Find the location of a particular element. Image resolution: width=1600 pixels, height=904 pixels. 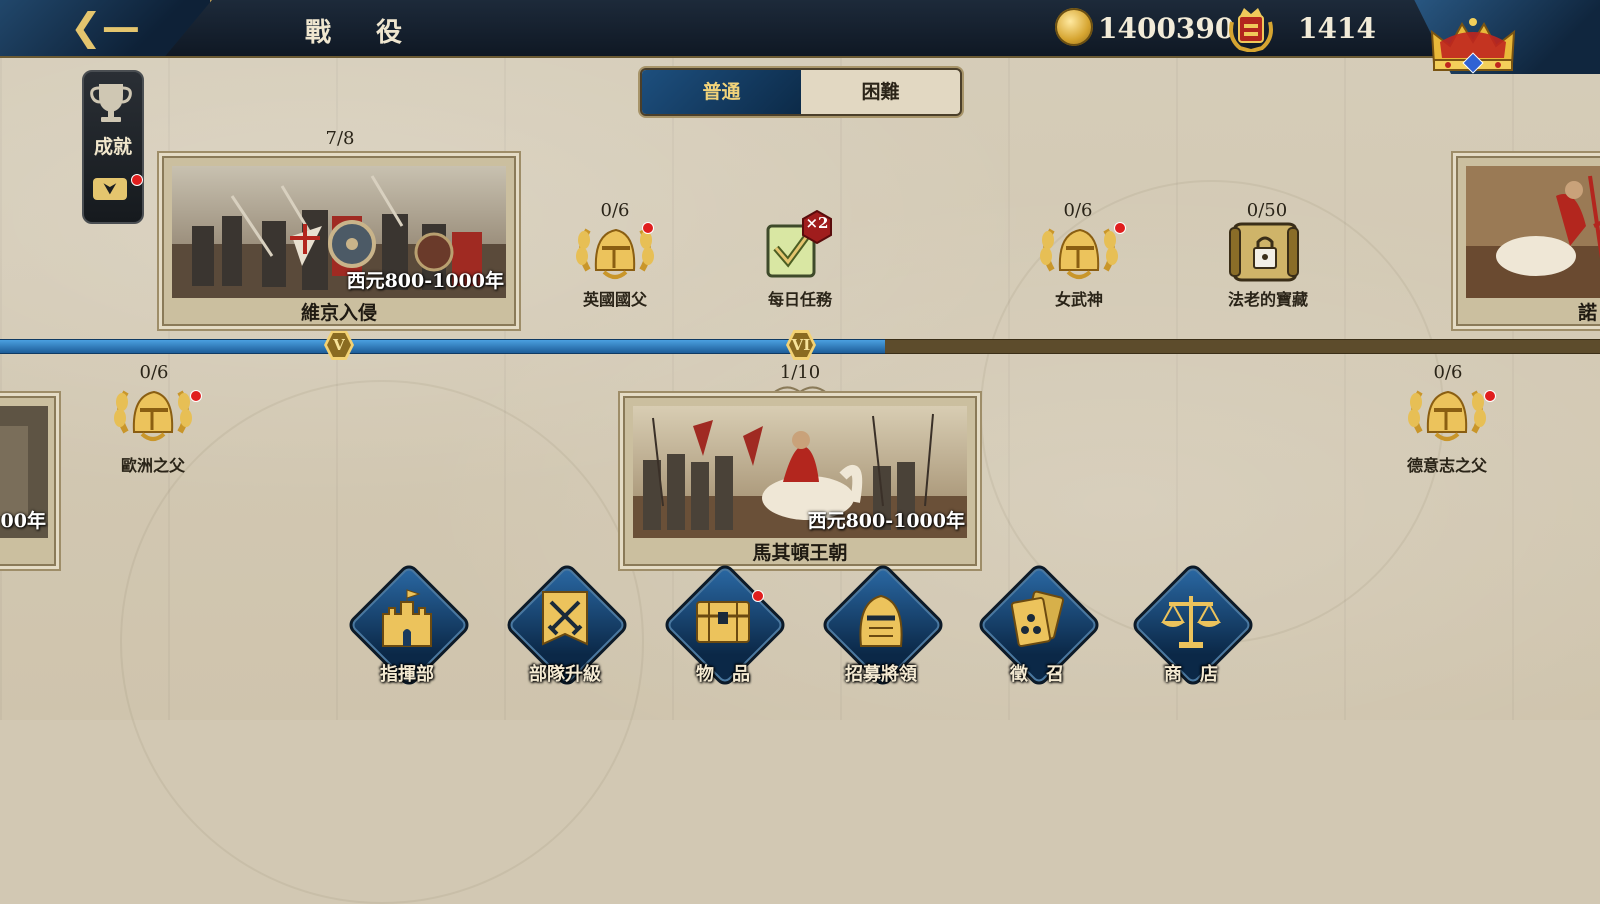

node-label: 法老的寶藏 is located at coordinates (1267, 299).